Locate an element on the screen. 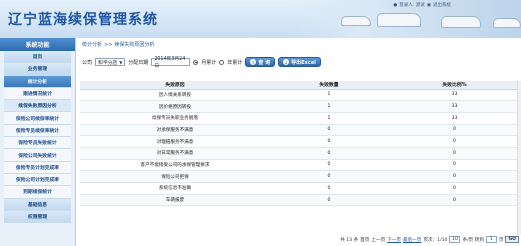 The width and height of the screenshot is (521, 246). sidebar-item-agent-renewal-rate: 保险专员续保率统计 is located at coordinates (37, 131).